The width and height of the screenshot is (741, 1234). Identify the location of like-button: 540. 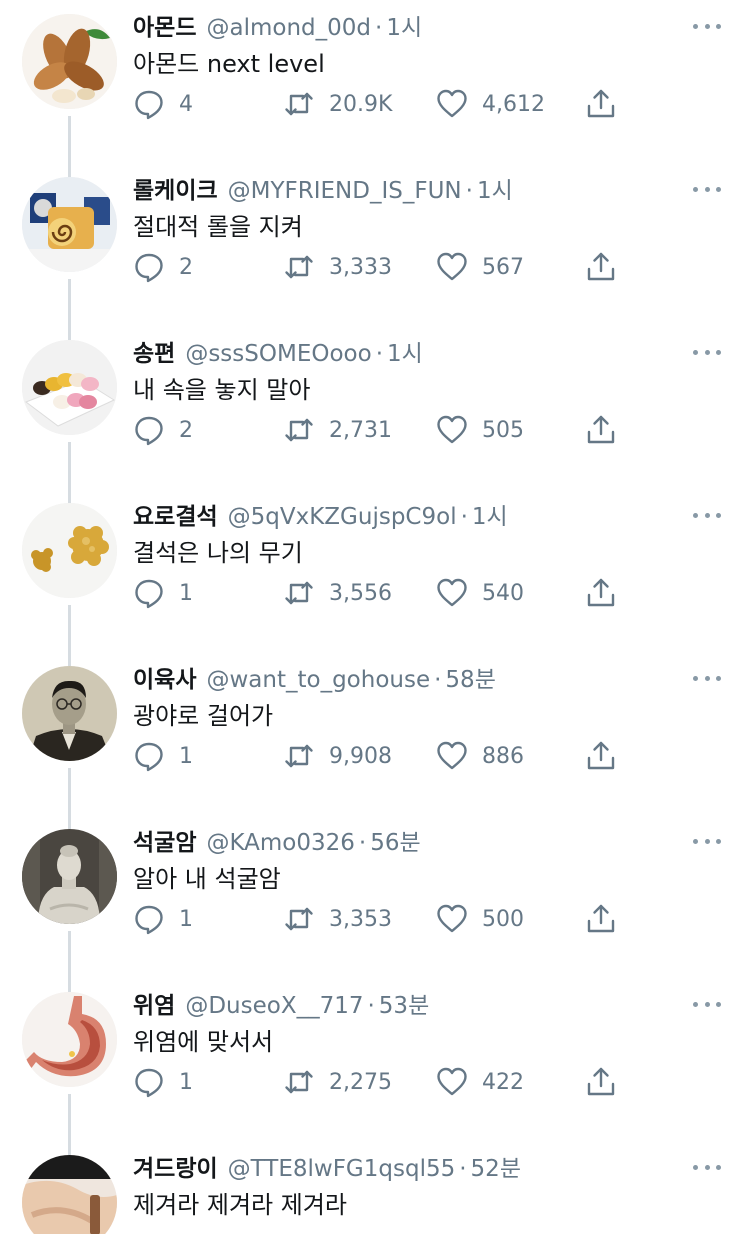
(480, 593).